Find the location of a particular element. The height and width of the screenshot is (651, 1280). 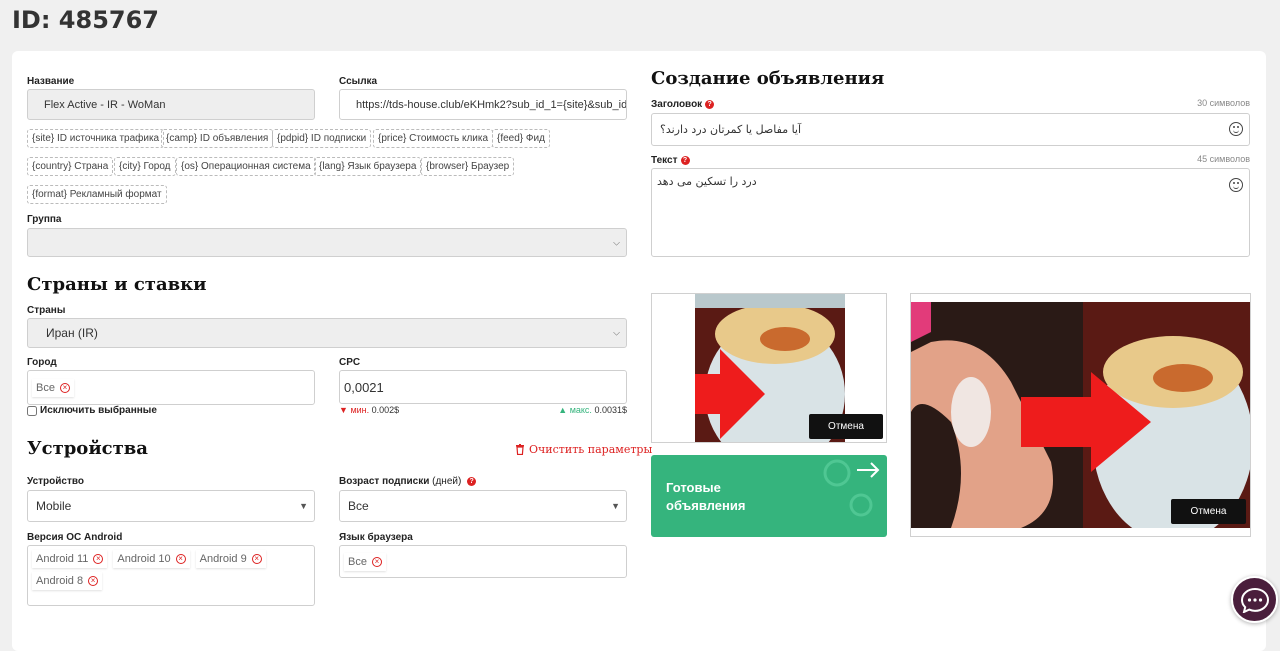

age-select: Все ▼ is located at coordinates (483, 506).